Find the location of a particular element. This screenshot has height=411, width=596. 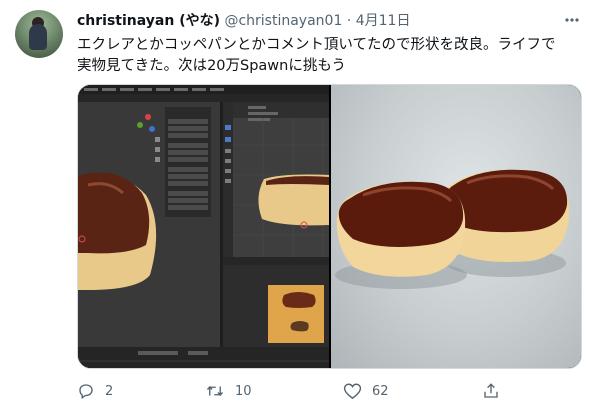

tweet-date: 4月11日 is located at coordinates (383, 21).